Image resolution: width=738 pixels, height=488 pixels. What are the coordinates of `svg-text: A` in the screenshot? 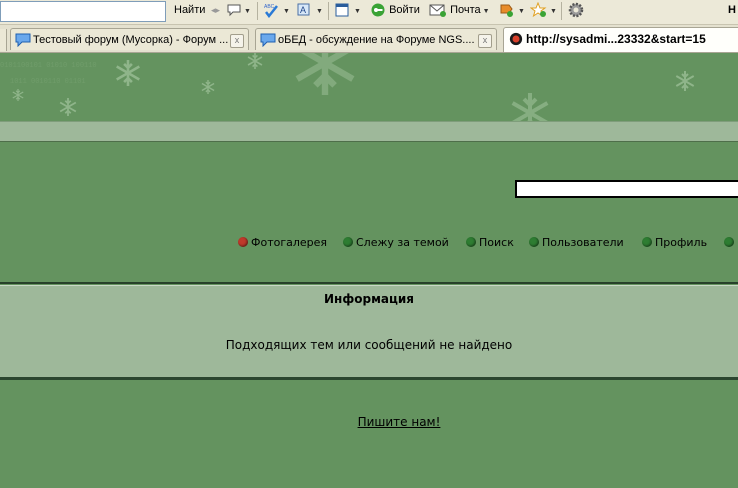 It's located at (303, 10).